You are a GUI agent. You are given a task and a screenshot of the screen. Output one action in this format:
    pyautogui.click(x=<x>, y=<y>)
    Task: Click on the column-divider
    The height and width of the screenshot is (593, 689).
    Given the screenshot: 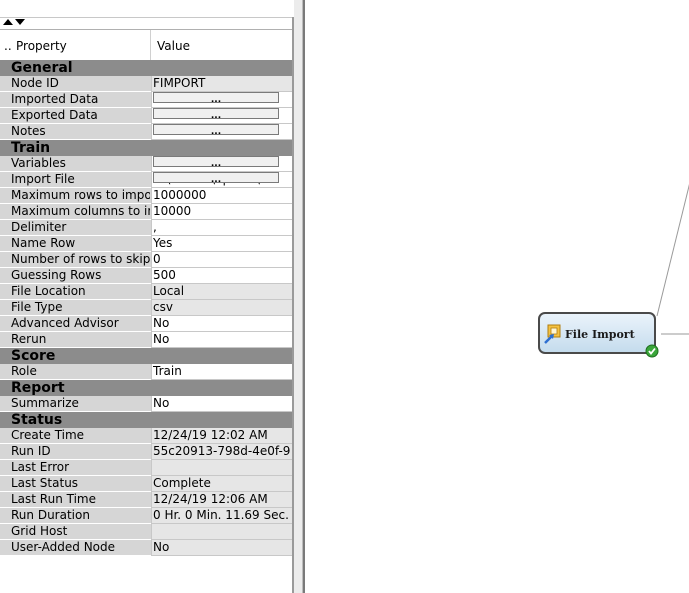 What is the action you would take?
    pyautogui.click(x=150, y=45)
    